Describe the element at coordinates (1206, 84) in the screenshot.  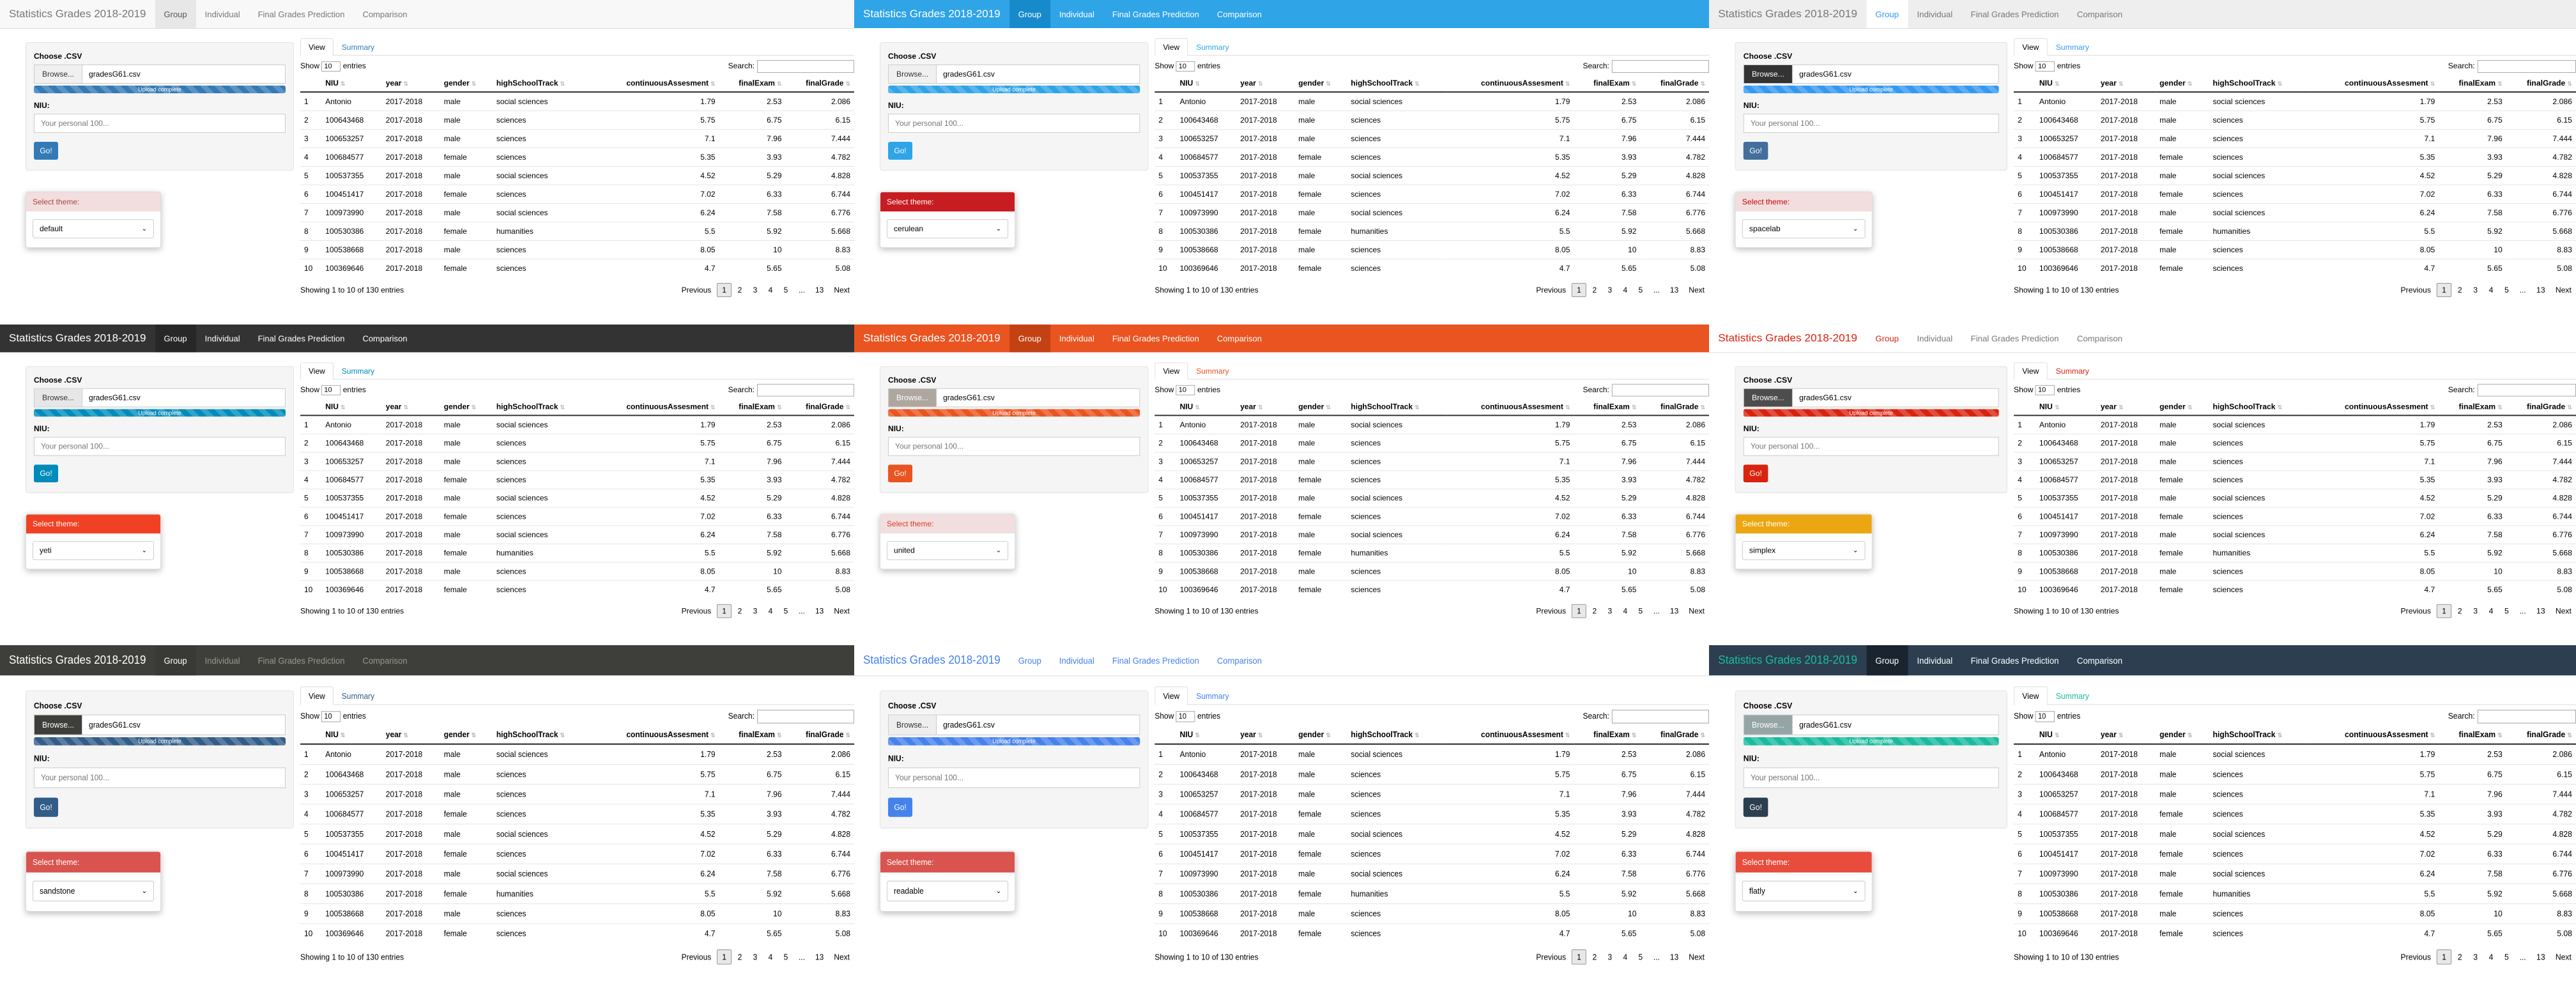
I see `column-header: NIU ⇅` at that location.